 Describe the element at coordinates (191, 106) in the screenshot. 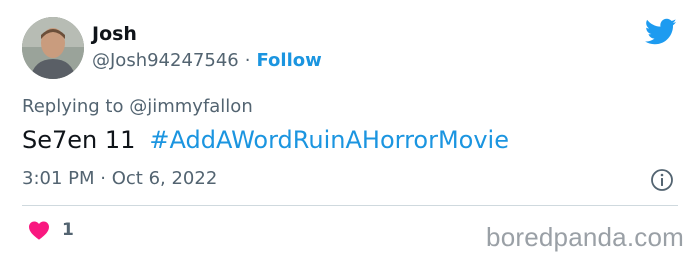

I see `reply-mention-link: @jimmyfallon` at that location.